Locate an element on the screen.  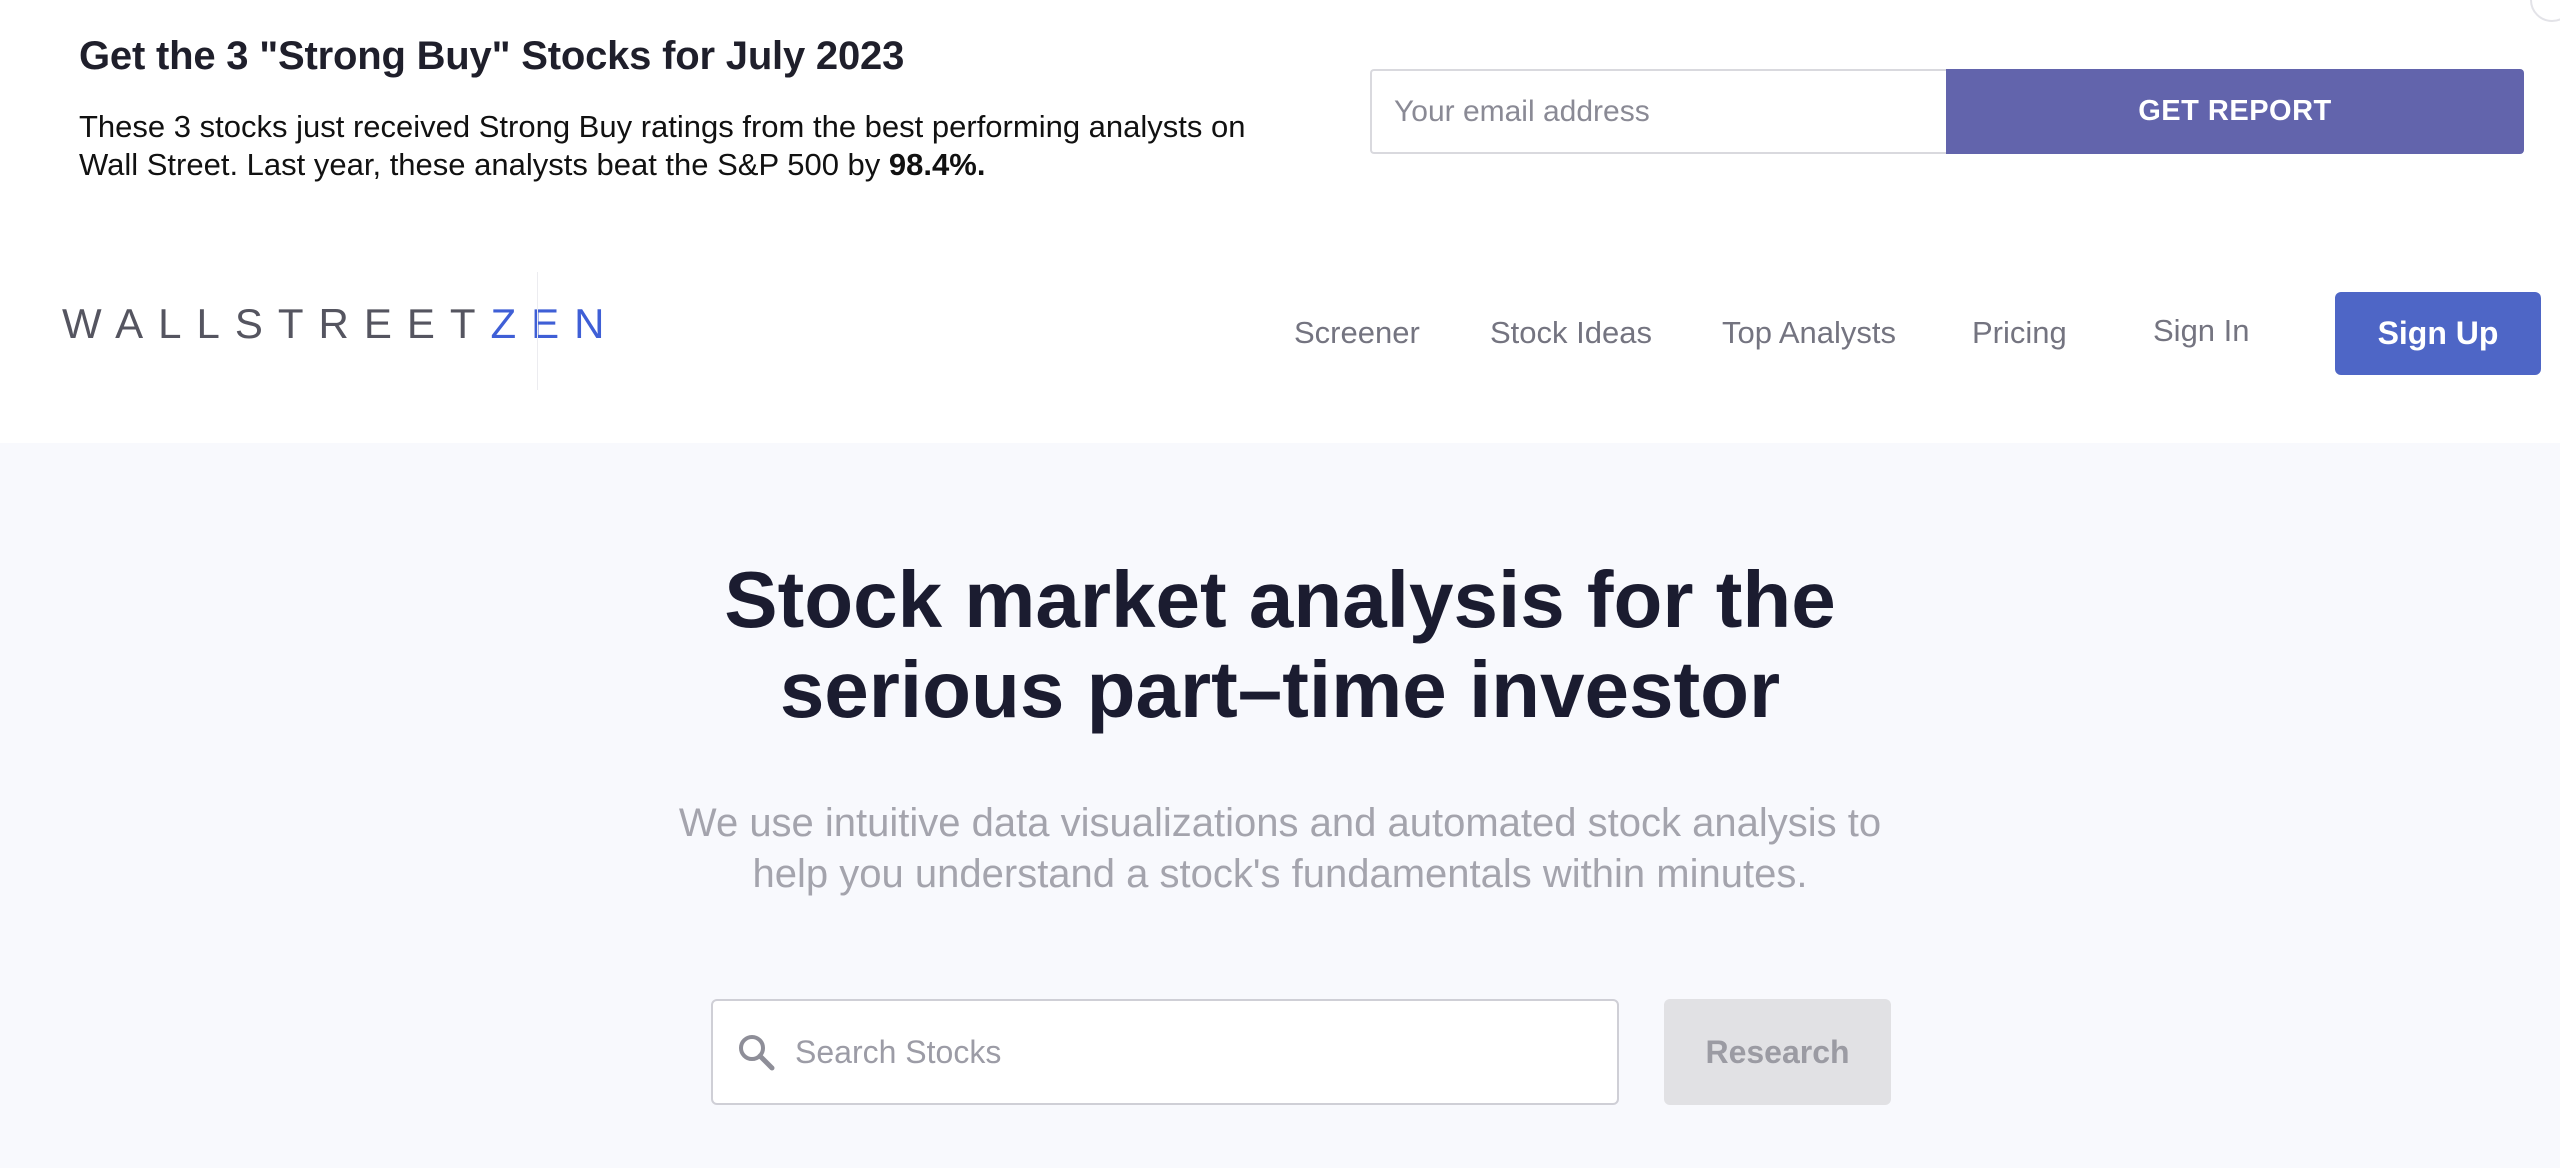
hero-title-line2: serious part–time investor is located at coordinates (1280, 689).